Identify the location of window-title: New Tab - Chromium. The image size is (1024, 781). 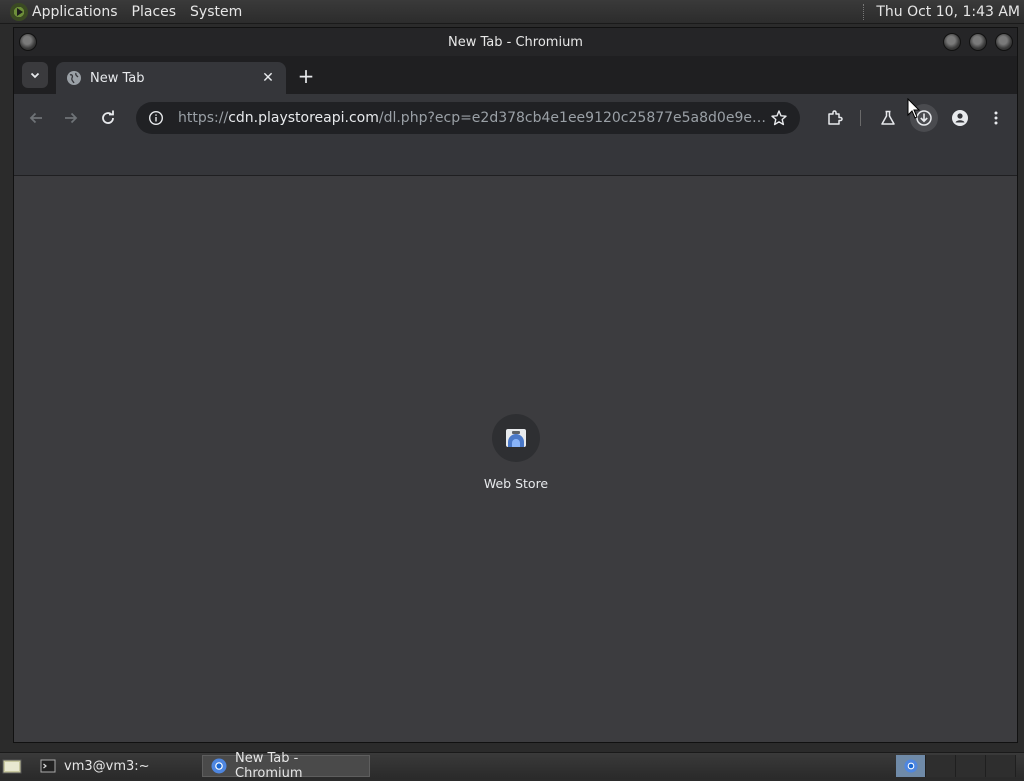
(515, 42).